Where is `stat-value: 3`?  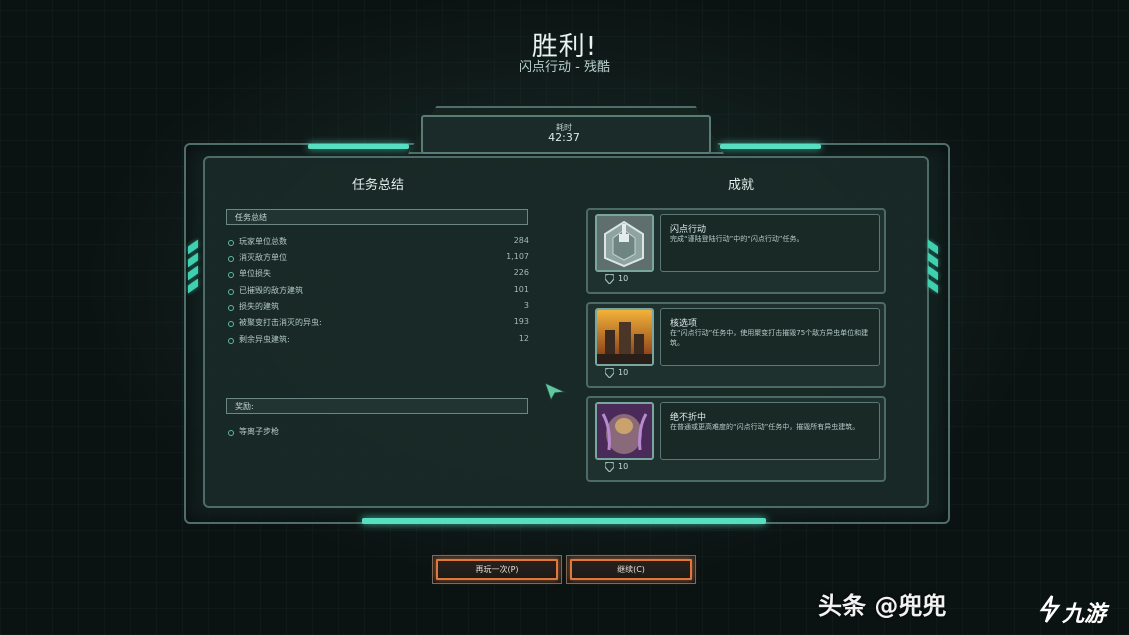 stat-value: 3 is located at coordinates (526, 305).